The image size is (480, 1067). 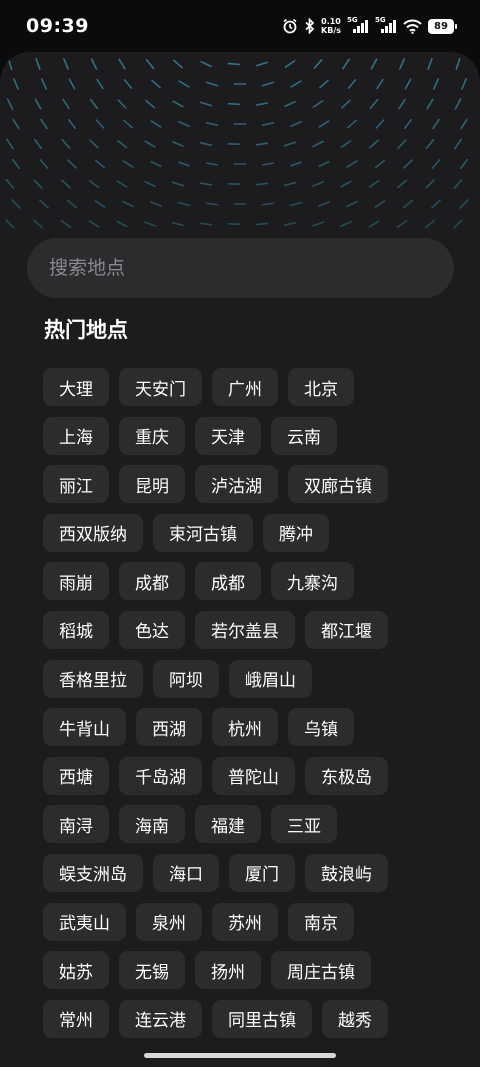 I want to click on place-tag: 福建, so click(x=228, y=824).